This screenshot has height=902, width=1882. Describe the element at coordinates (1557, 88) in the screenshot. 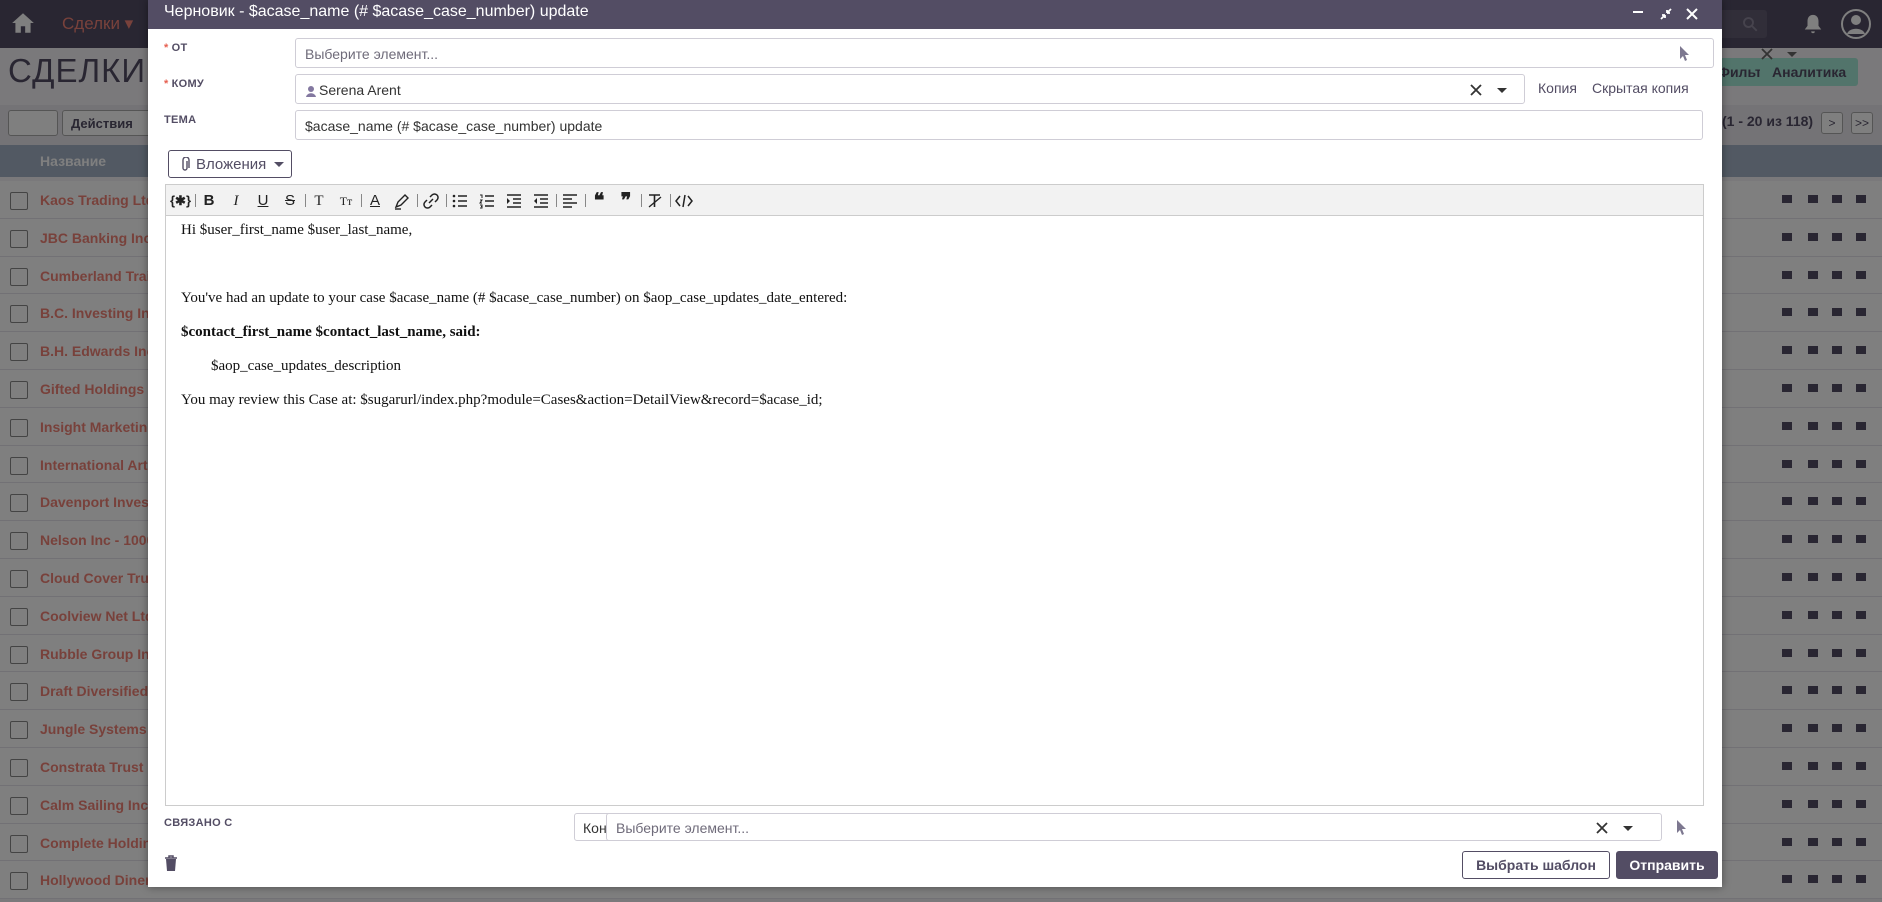

I see `cc-link: Копия` at that location.